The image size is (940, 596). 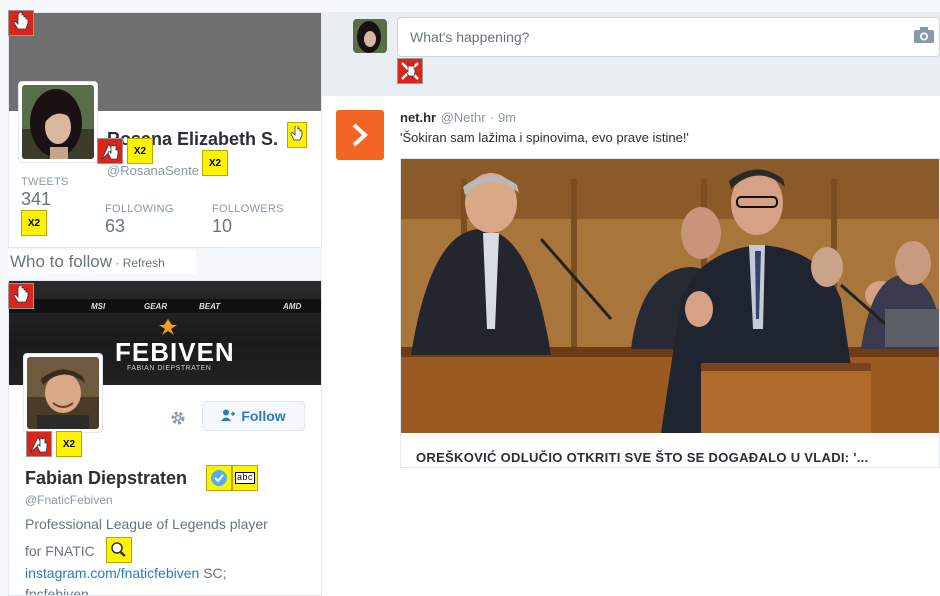 I want to click on instagram-link: instagram.com/fnaticfebiven, so click(x=112, y=573).